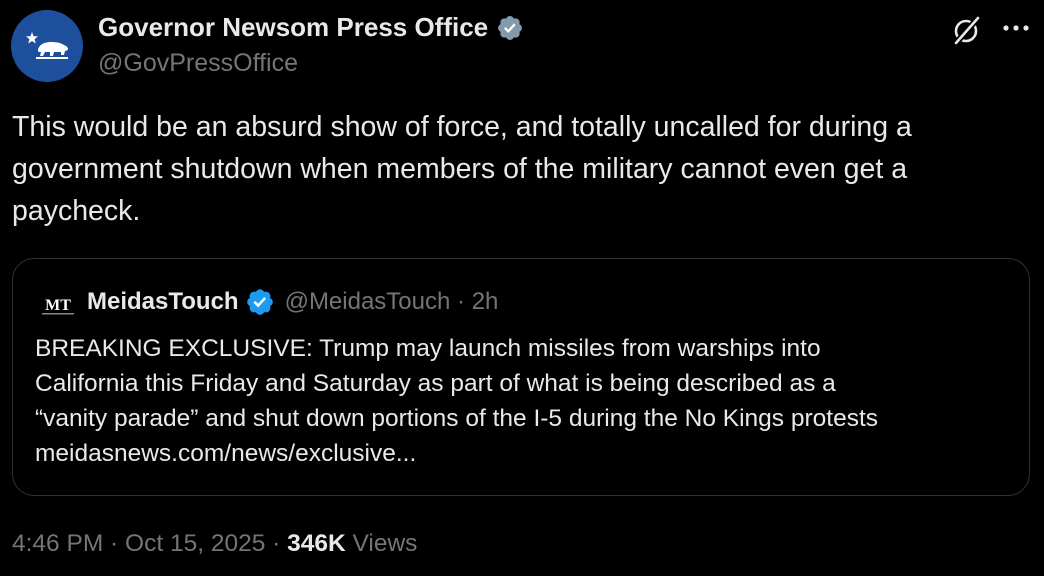 The height and width of the screenshot is (576, 1044). Describe the element at coordinates (316, 543) in the screenshot. I see `views-count: 346K` at that location.